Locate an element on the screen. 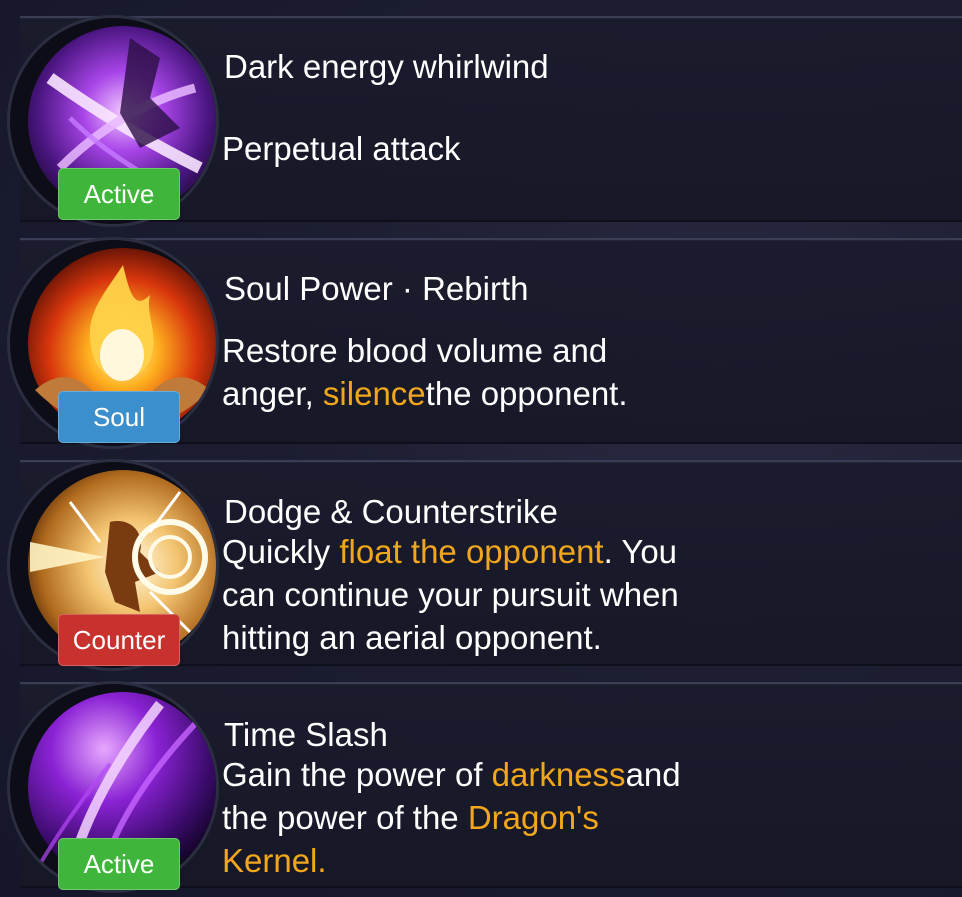 The image size is (962, 897). skill-description-line: Gain the power of darknessand is located at coordinates (451, 774).